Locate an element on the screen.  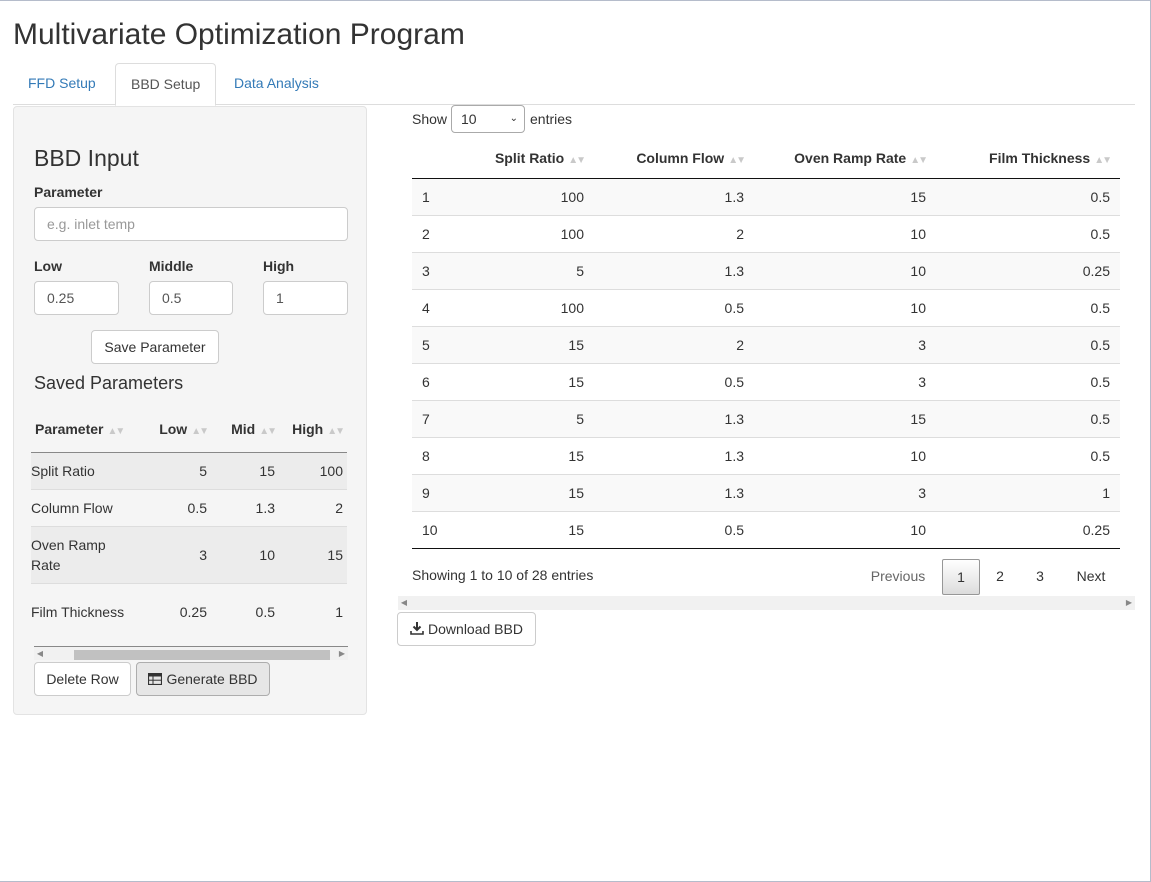
high-label: High is located at coordinates (279, 266).